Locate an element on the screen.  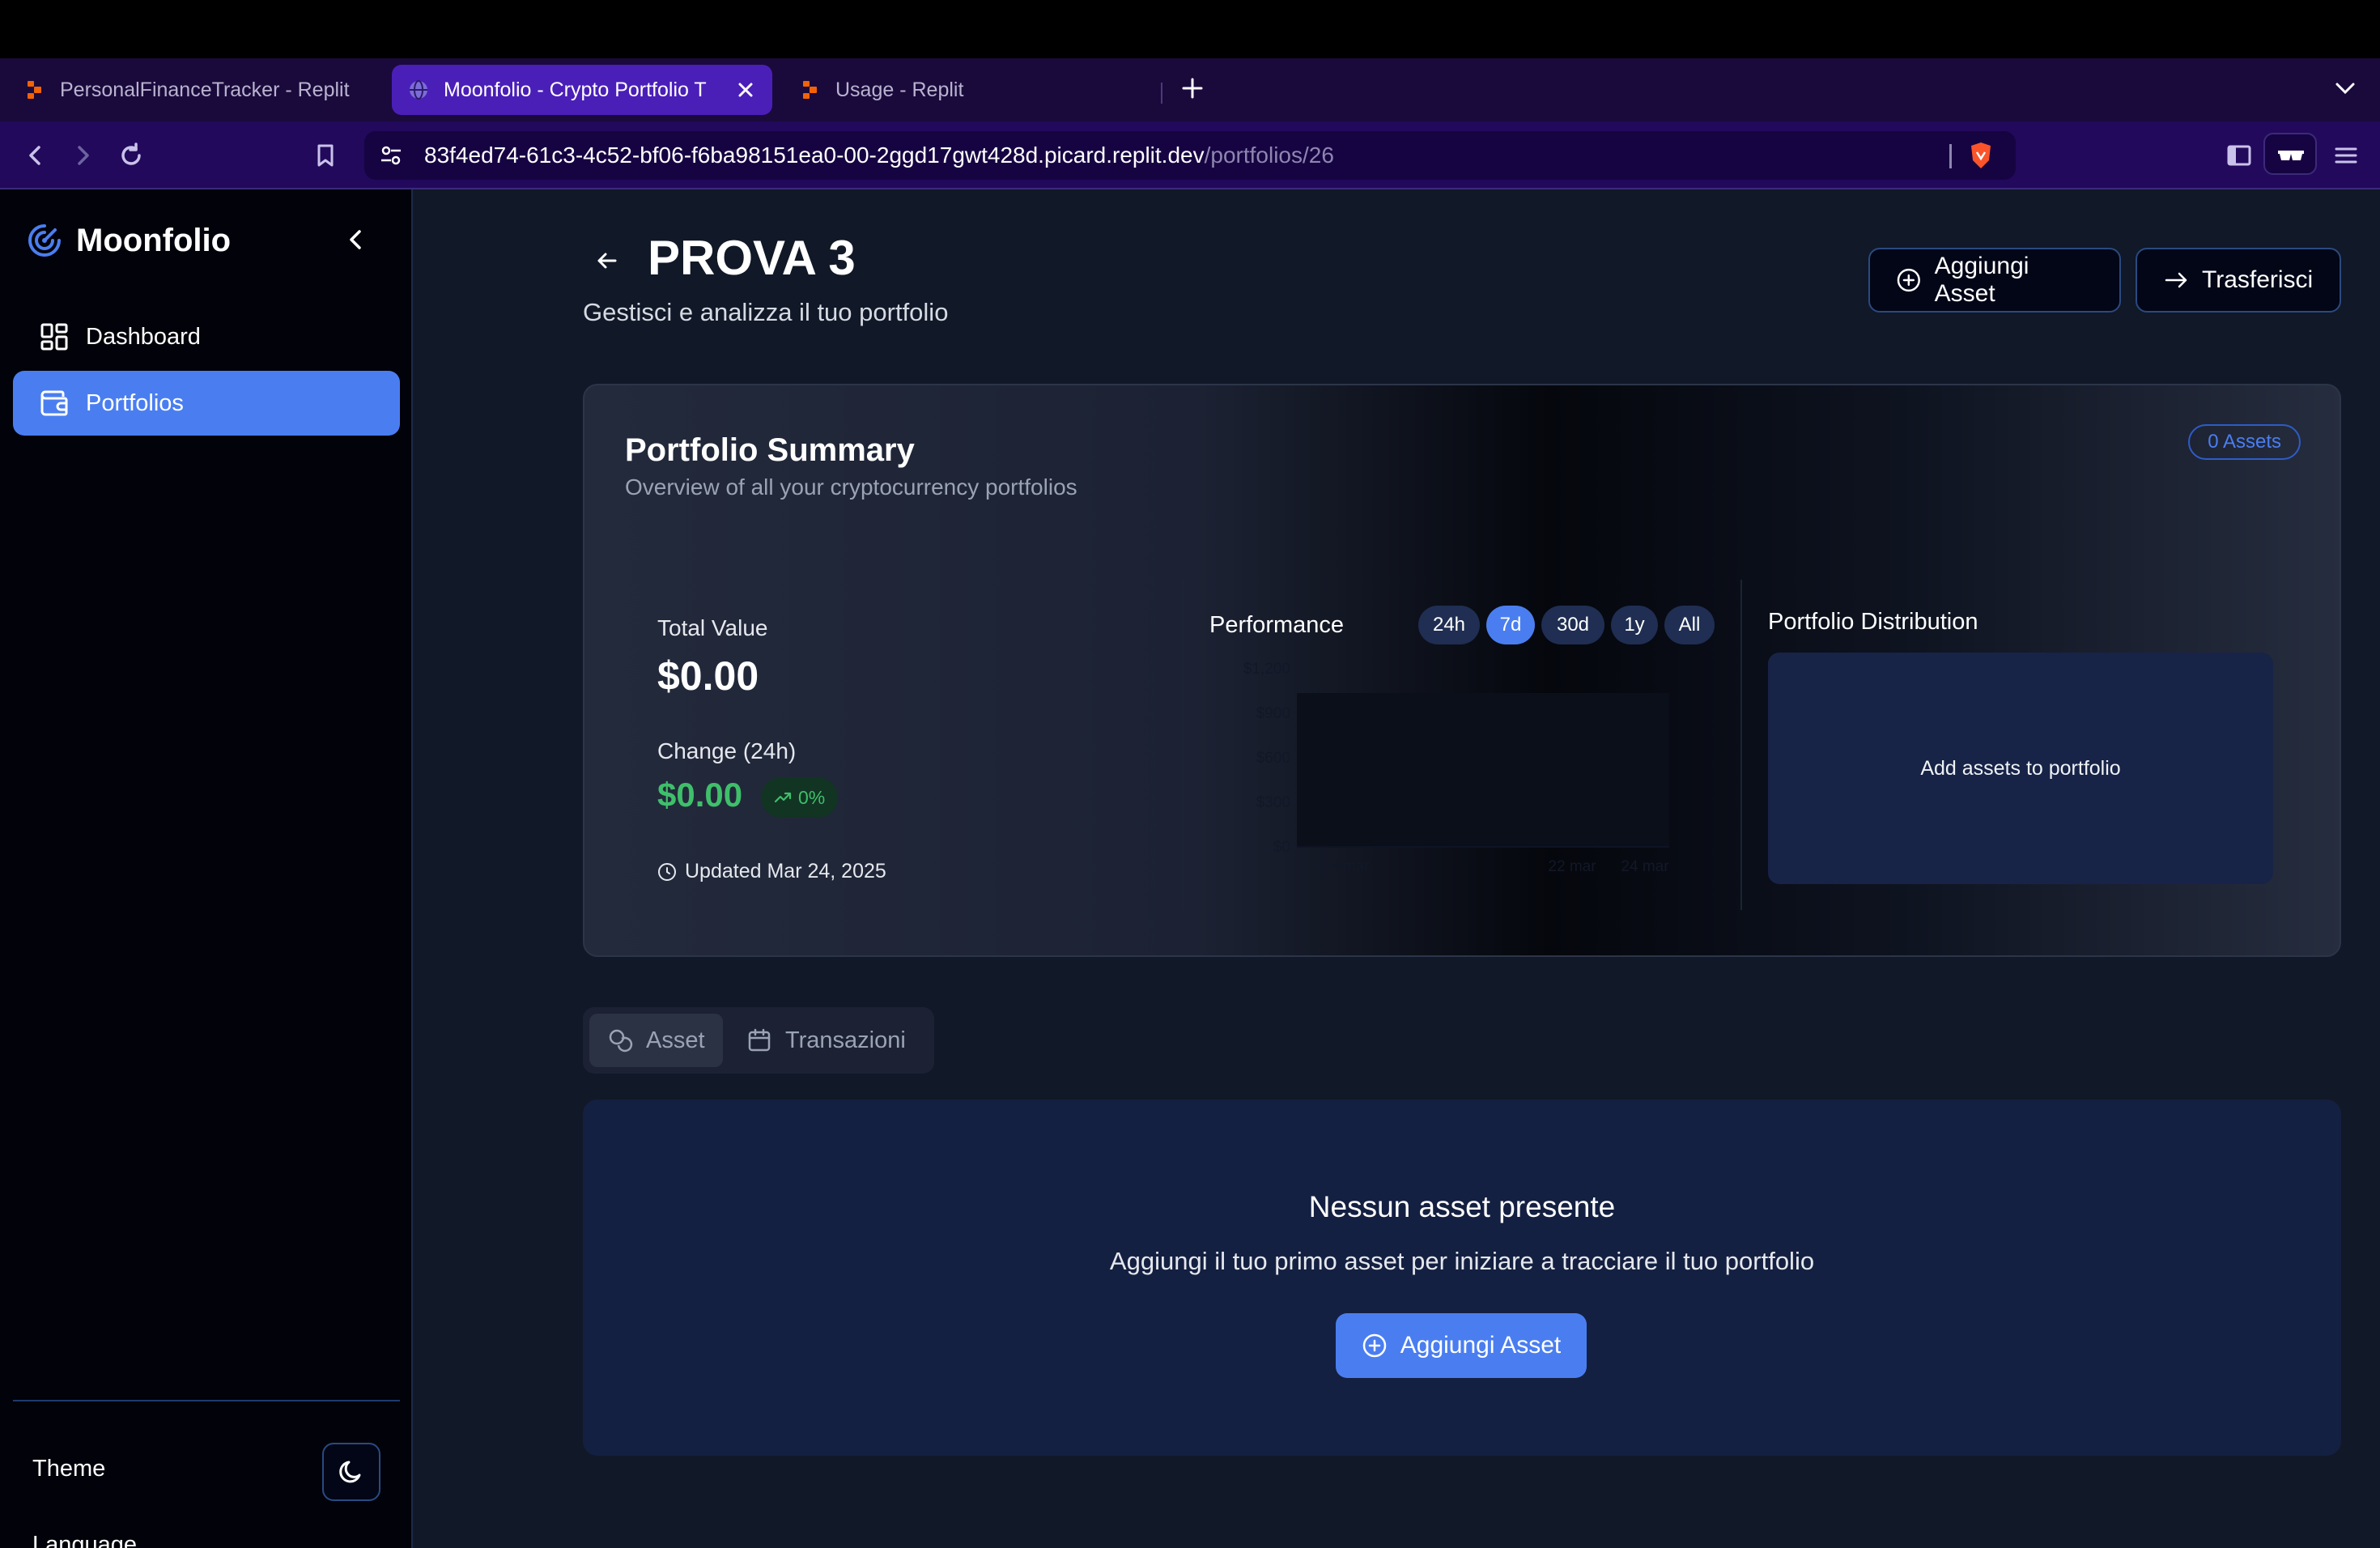
glasses-icon is located at coordinates (2291, 156).